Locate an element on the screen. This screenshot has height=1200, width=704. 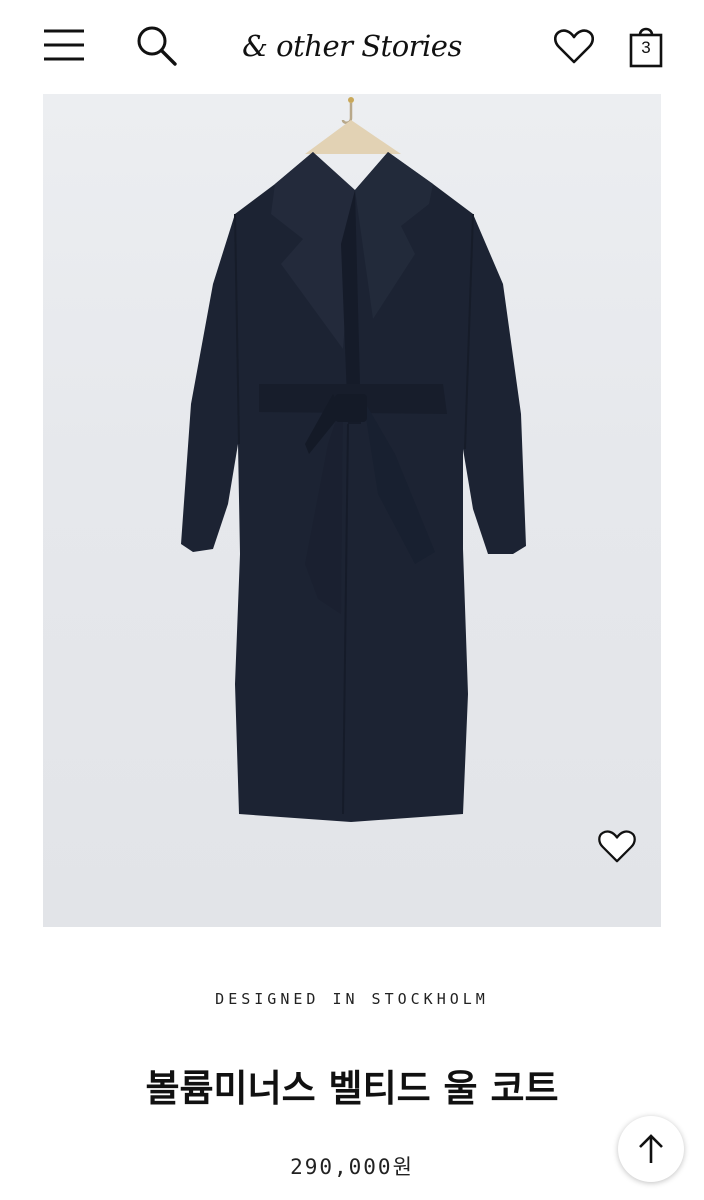
search-button is located at coordinates (156, 45).